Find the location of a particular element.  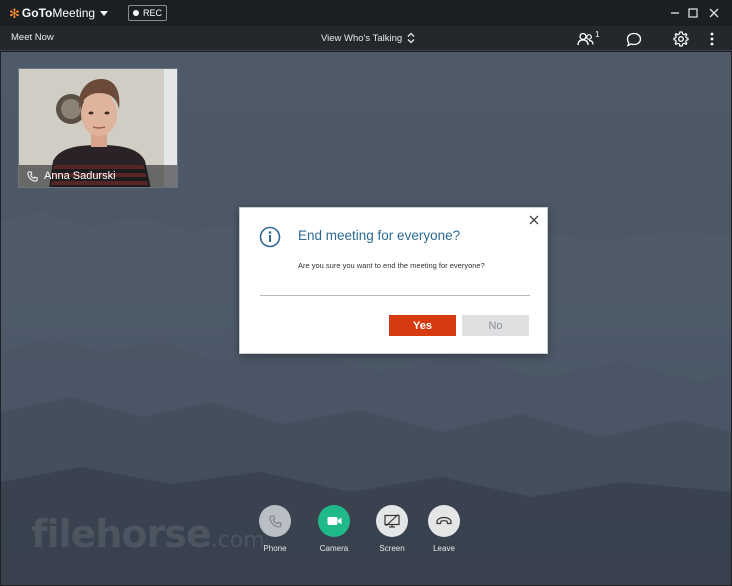

chevron-down-icon is located at coordinates (104, 13).